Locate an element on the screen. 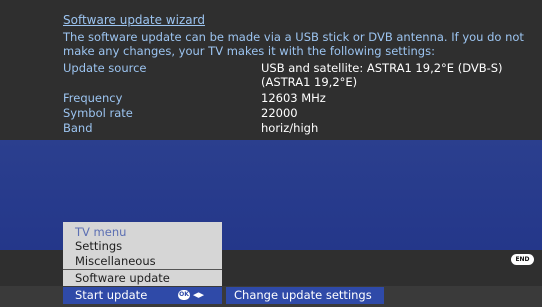  frequency-value: 12603 MHz is located at coordinates (293, 98).